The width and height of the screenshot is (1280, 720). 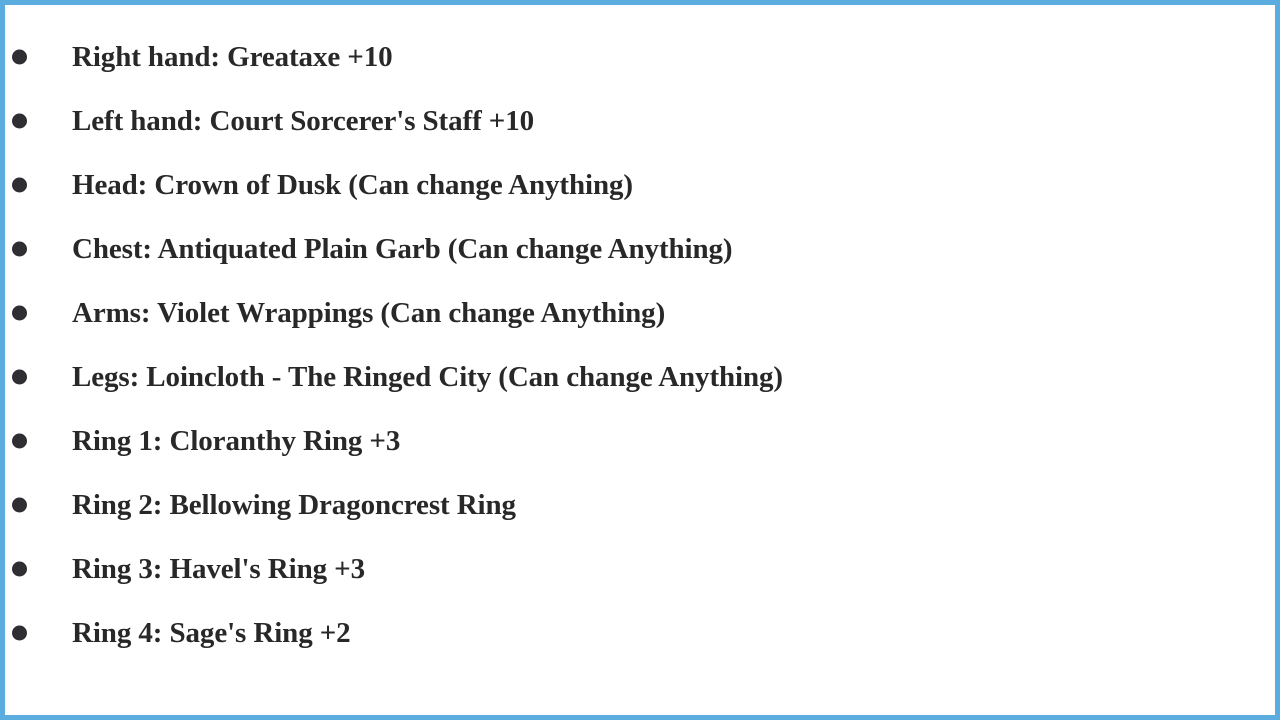 I want to click on list-item-label: Ring 1: Cloranthy Ring +3, so click(x=236, y=440).